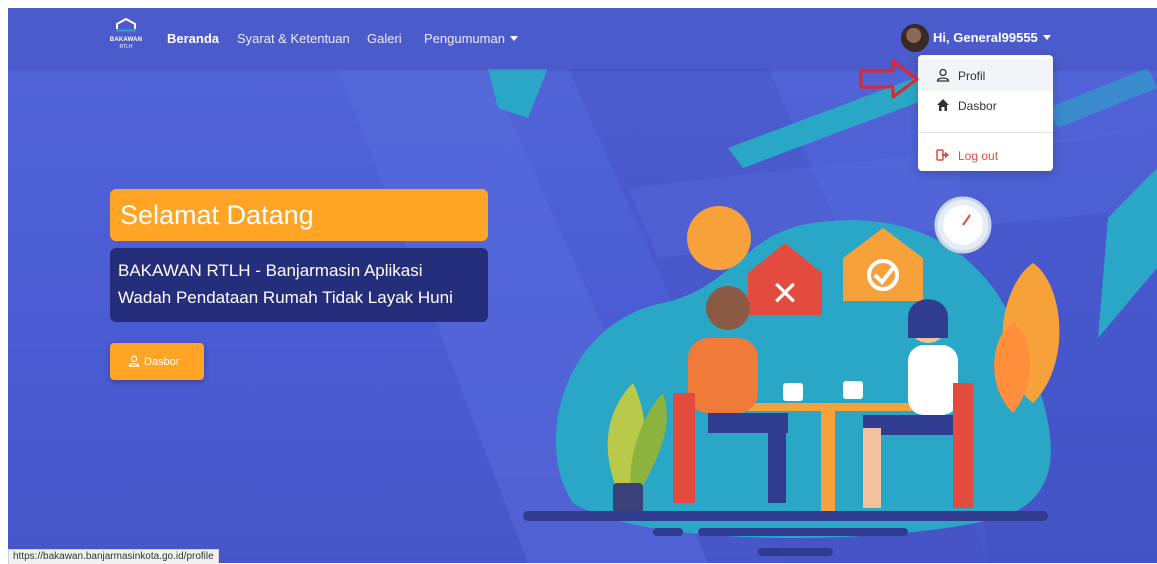 Image resolution: width=1157 pixels, height=564 pixels. What do you see at coordinates (384, 38) in the screenshot?
I see `nav-link-galeri: Galeri` at bounding box center [384, 38].